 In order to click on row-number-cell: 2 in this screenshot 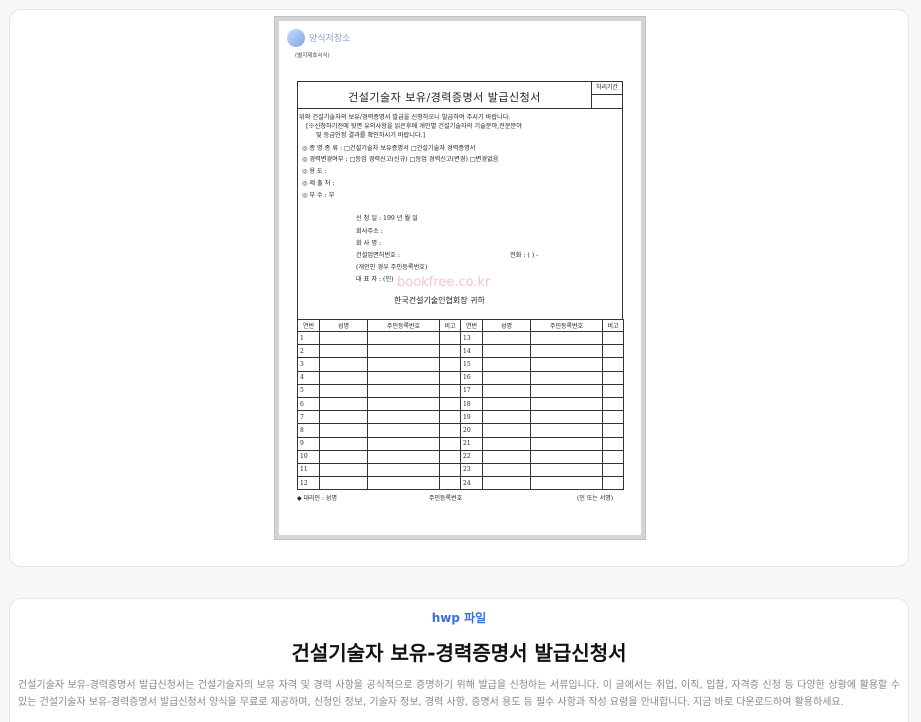, I will do `click(308, 351)`.